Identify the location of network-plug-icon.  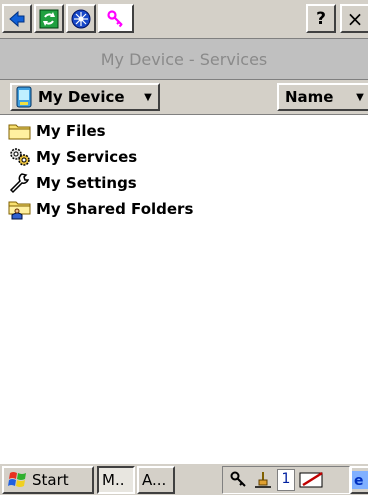
(263, 480).